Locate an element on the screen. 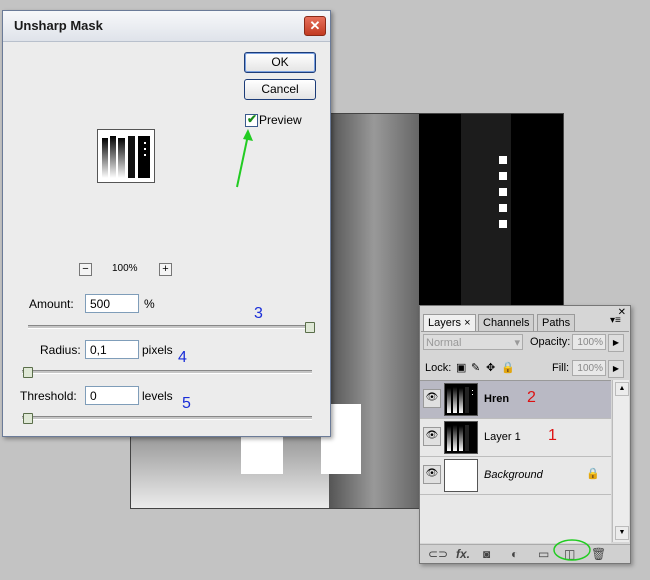  close-icon: ✕ is located at coordinates (315, 26).